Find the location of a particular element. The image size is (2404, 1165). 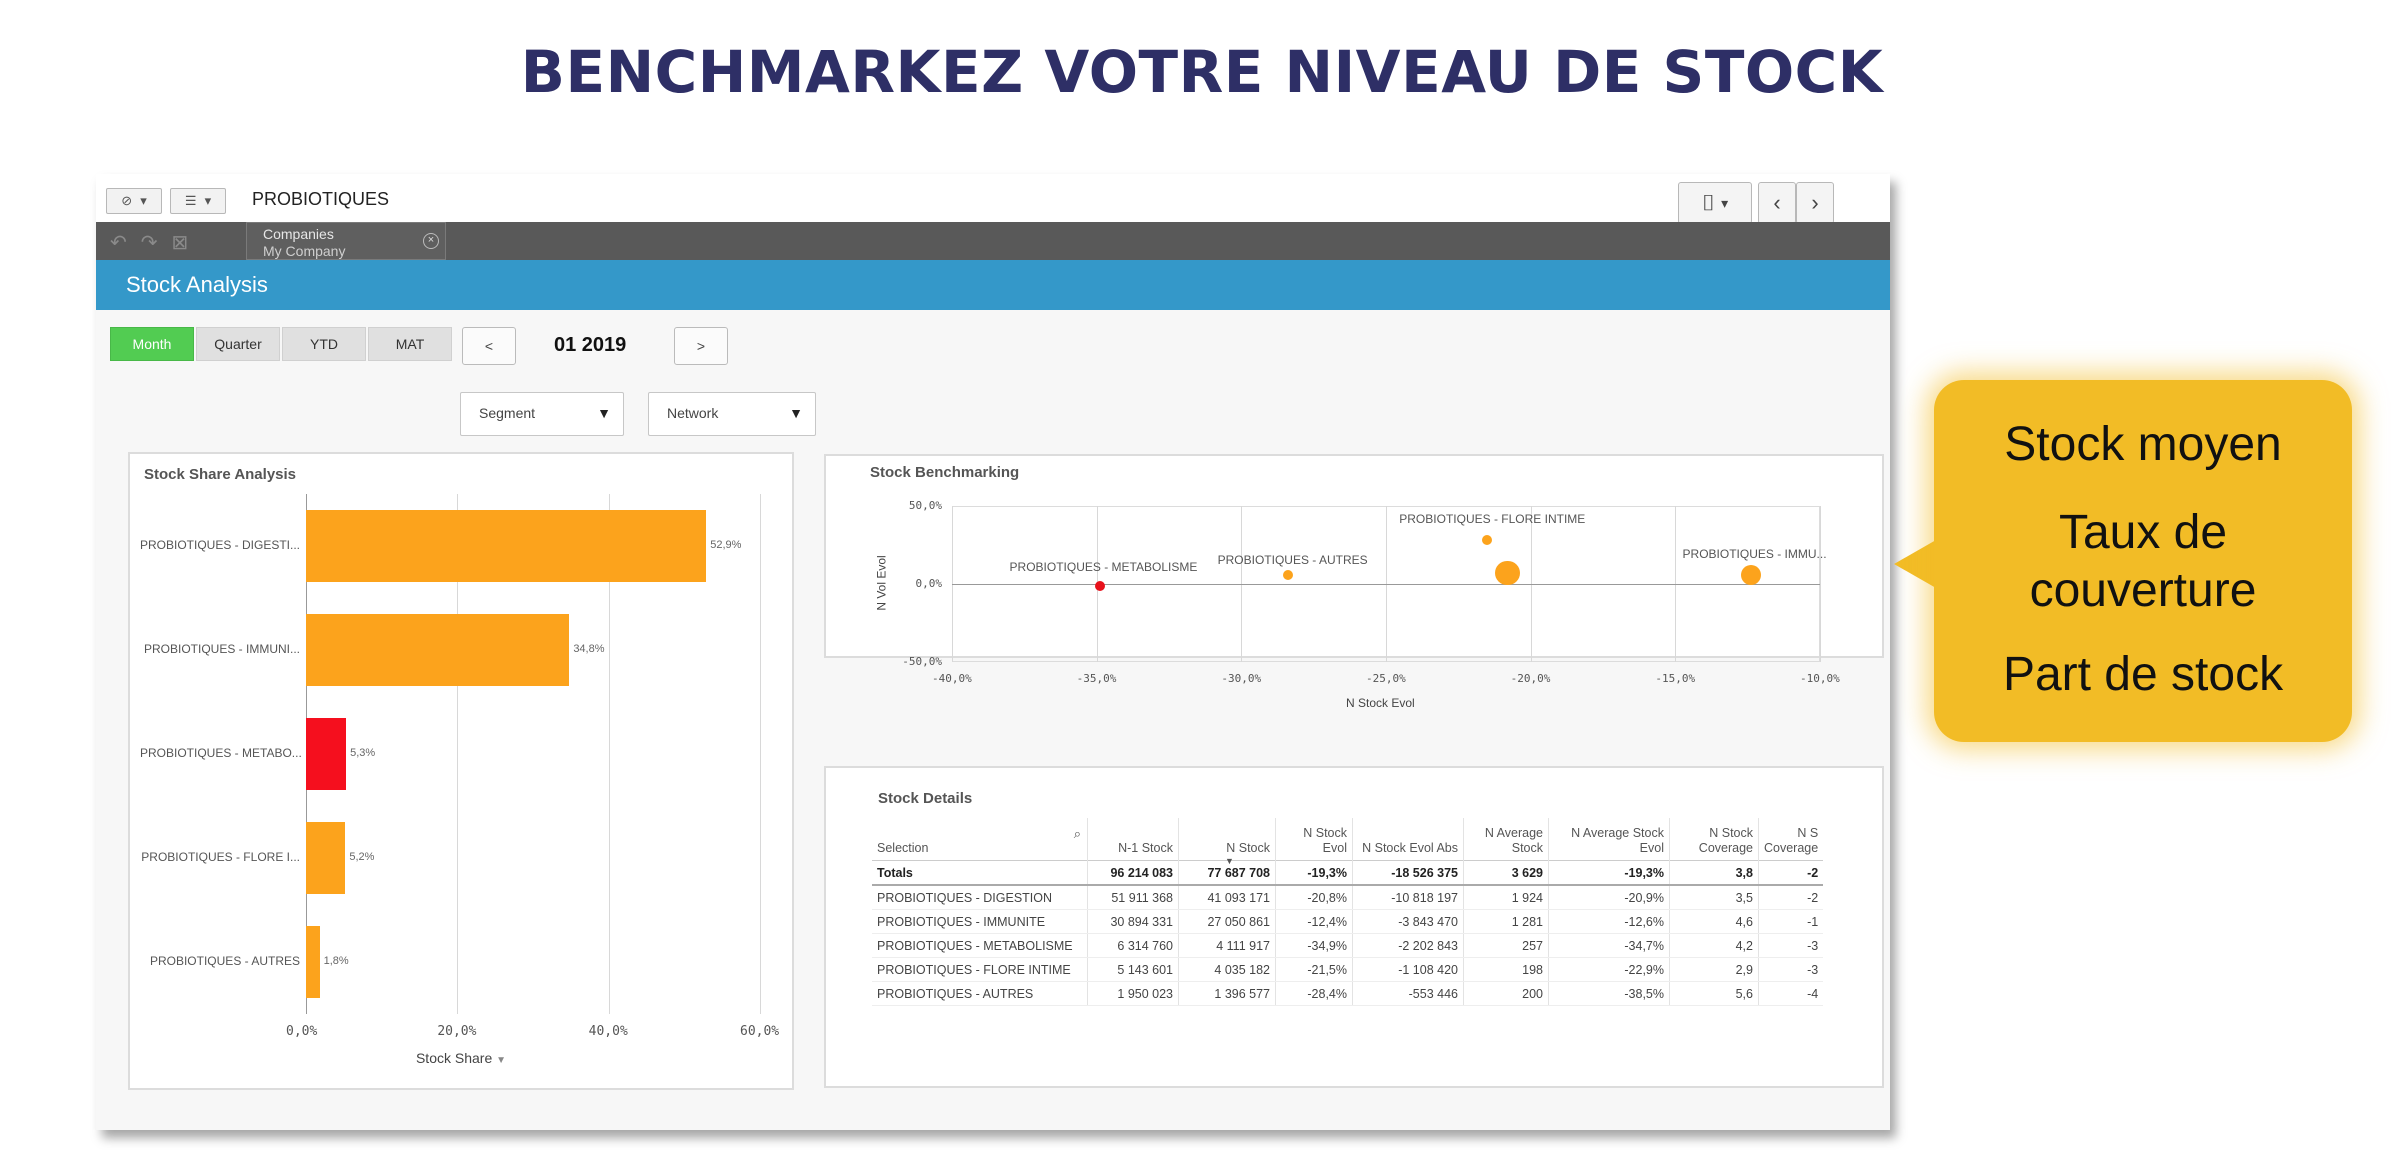

table-cell: 3,8 is located at coordinates (1714, 873).